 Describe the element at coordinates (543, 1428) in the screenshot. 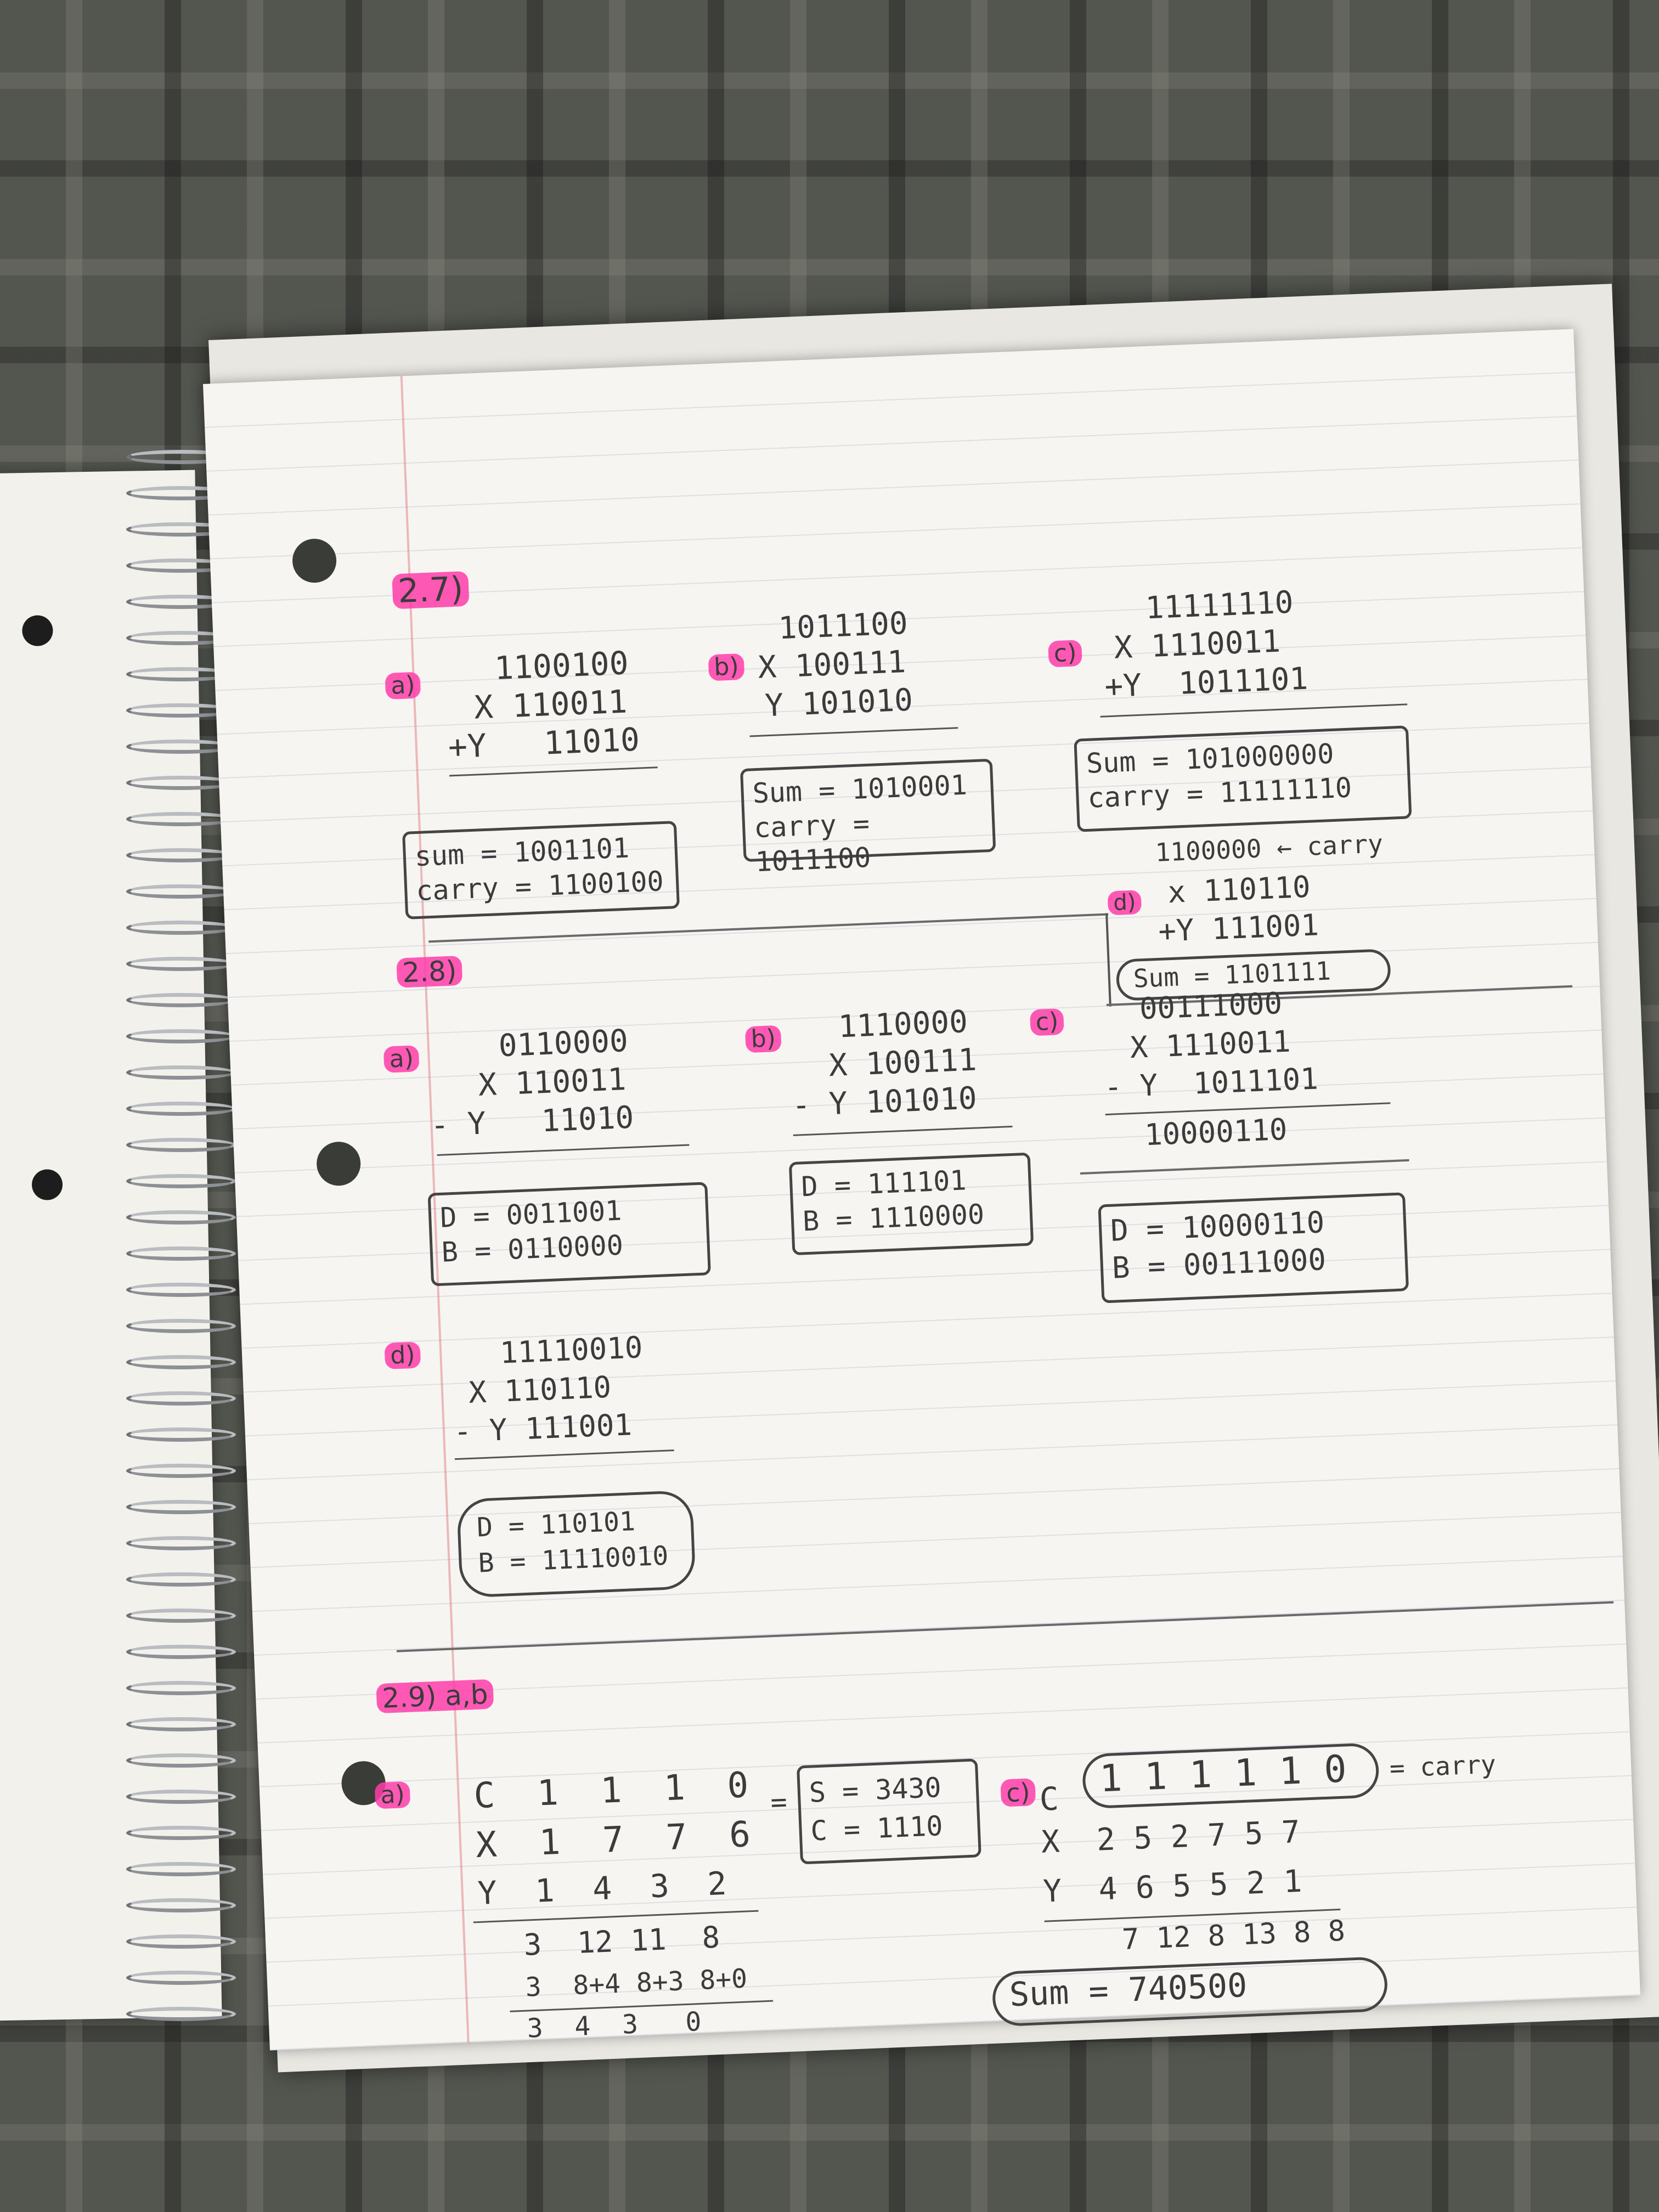

I see `p28-d-y-row: - Y 111001` at that location.